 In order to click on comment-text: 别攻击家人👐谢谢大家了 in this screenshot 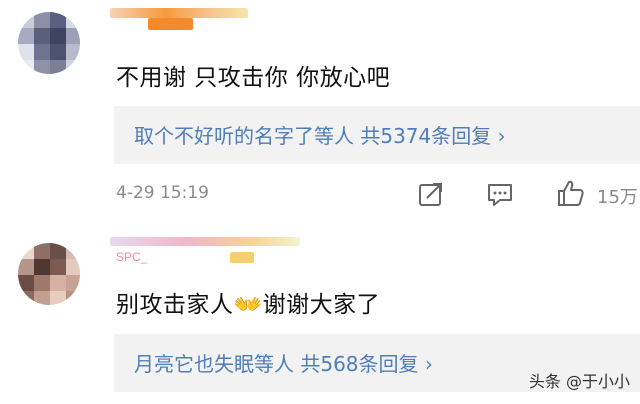, I will do `click(248, 305)`.